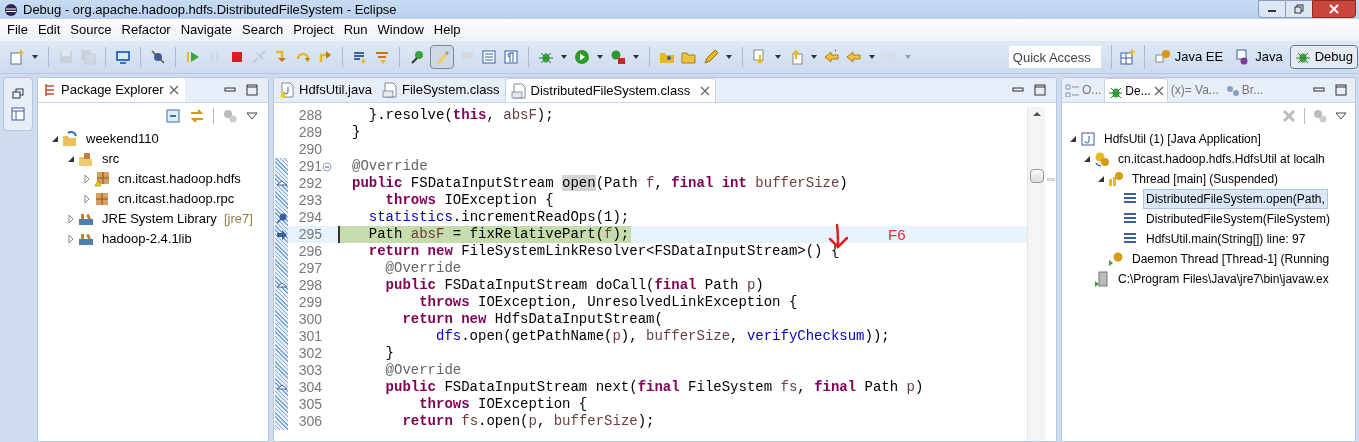 The height and width of the screenshot is (442, 1359). What do you see at coordinates (574, 285) in the screenshot?
I see `code-line: public FSDataInputStream doCall(final Path p)` at bounding box center [574, 285].